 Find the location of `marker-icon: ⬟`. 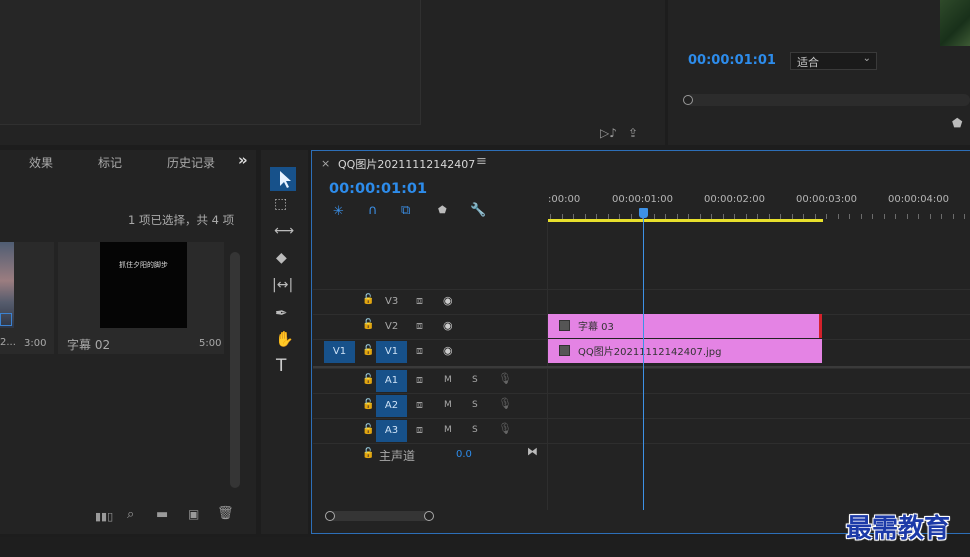

marker-icon: ⬟ is located at coordinates (957, 123).